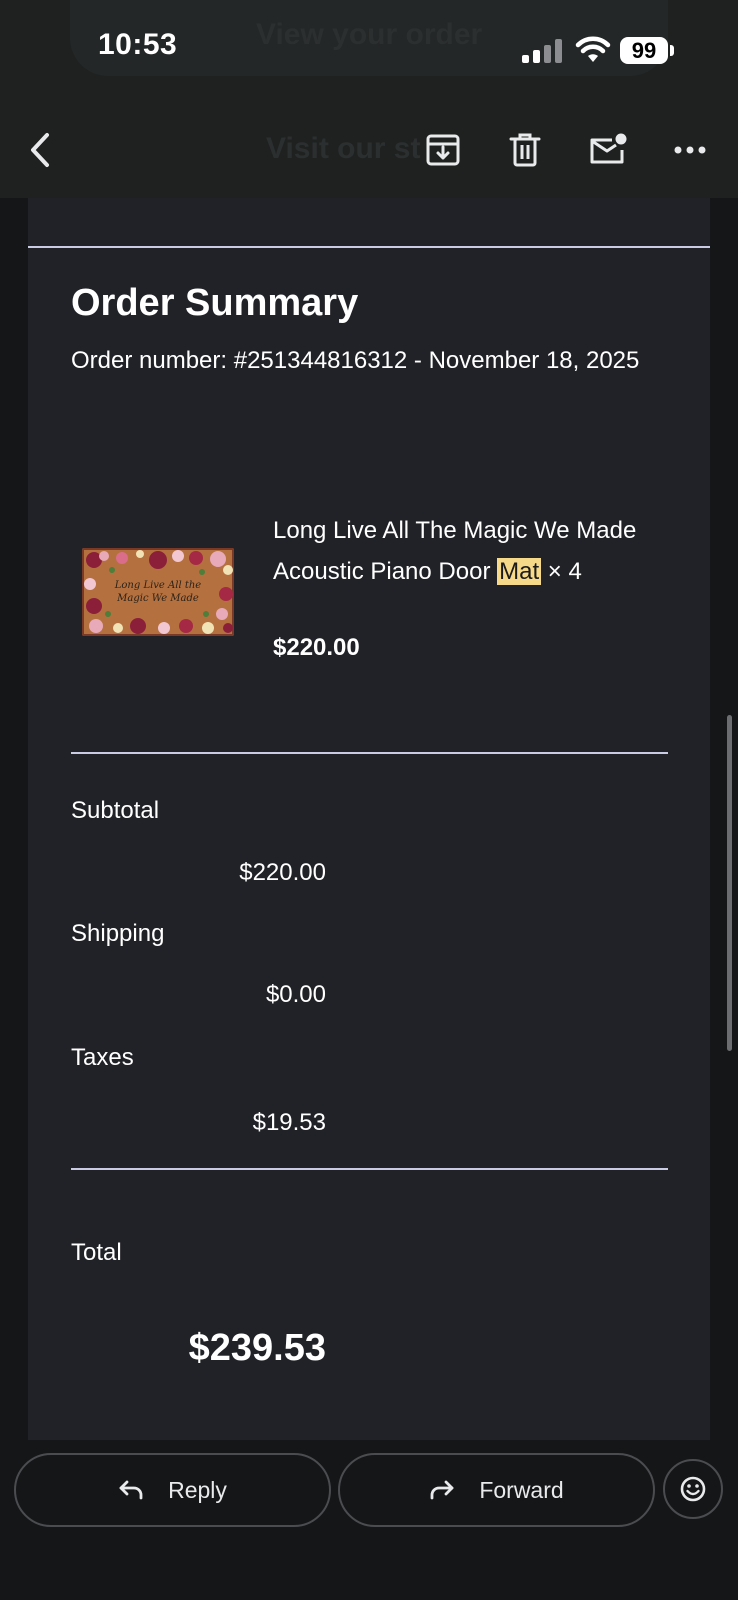  I want to click on archive-button, so click(443, 150).